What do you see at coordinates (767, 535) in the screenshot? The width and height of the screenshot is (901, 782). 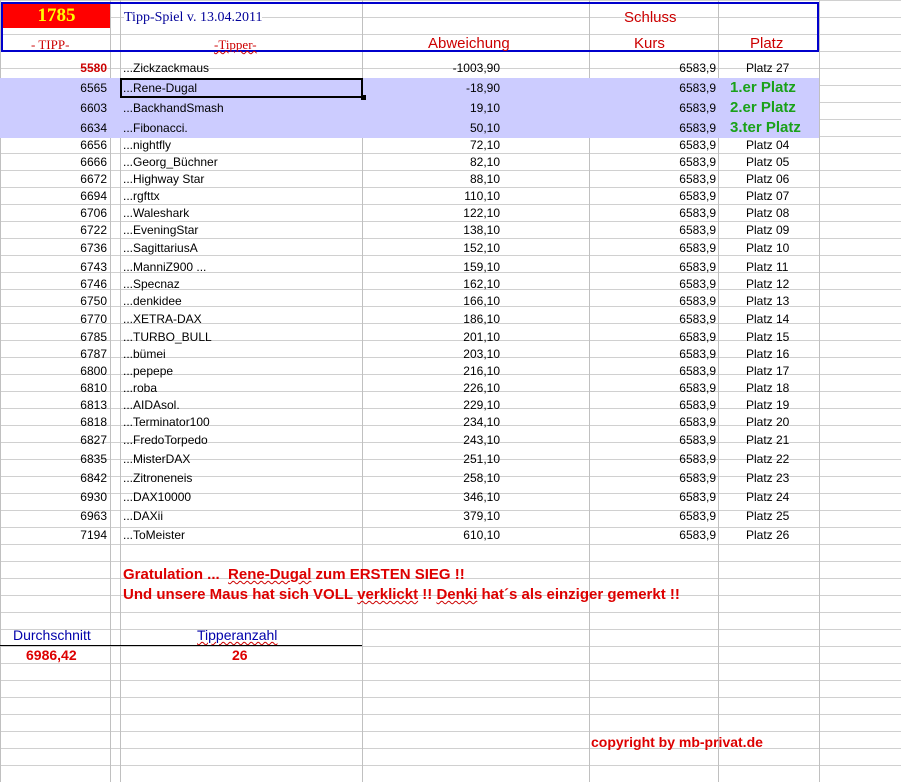 I see `platz-cell: Platz 26` at bounding box center [767, 535].